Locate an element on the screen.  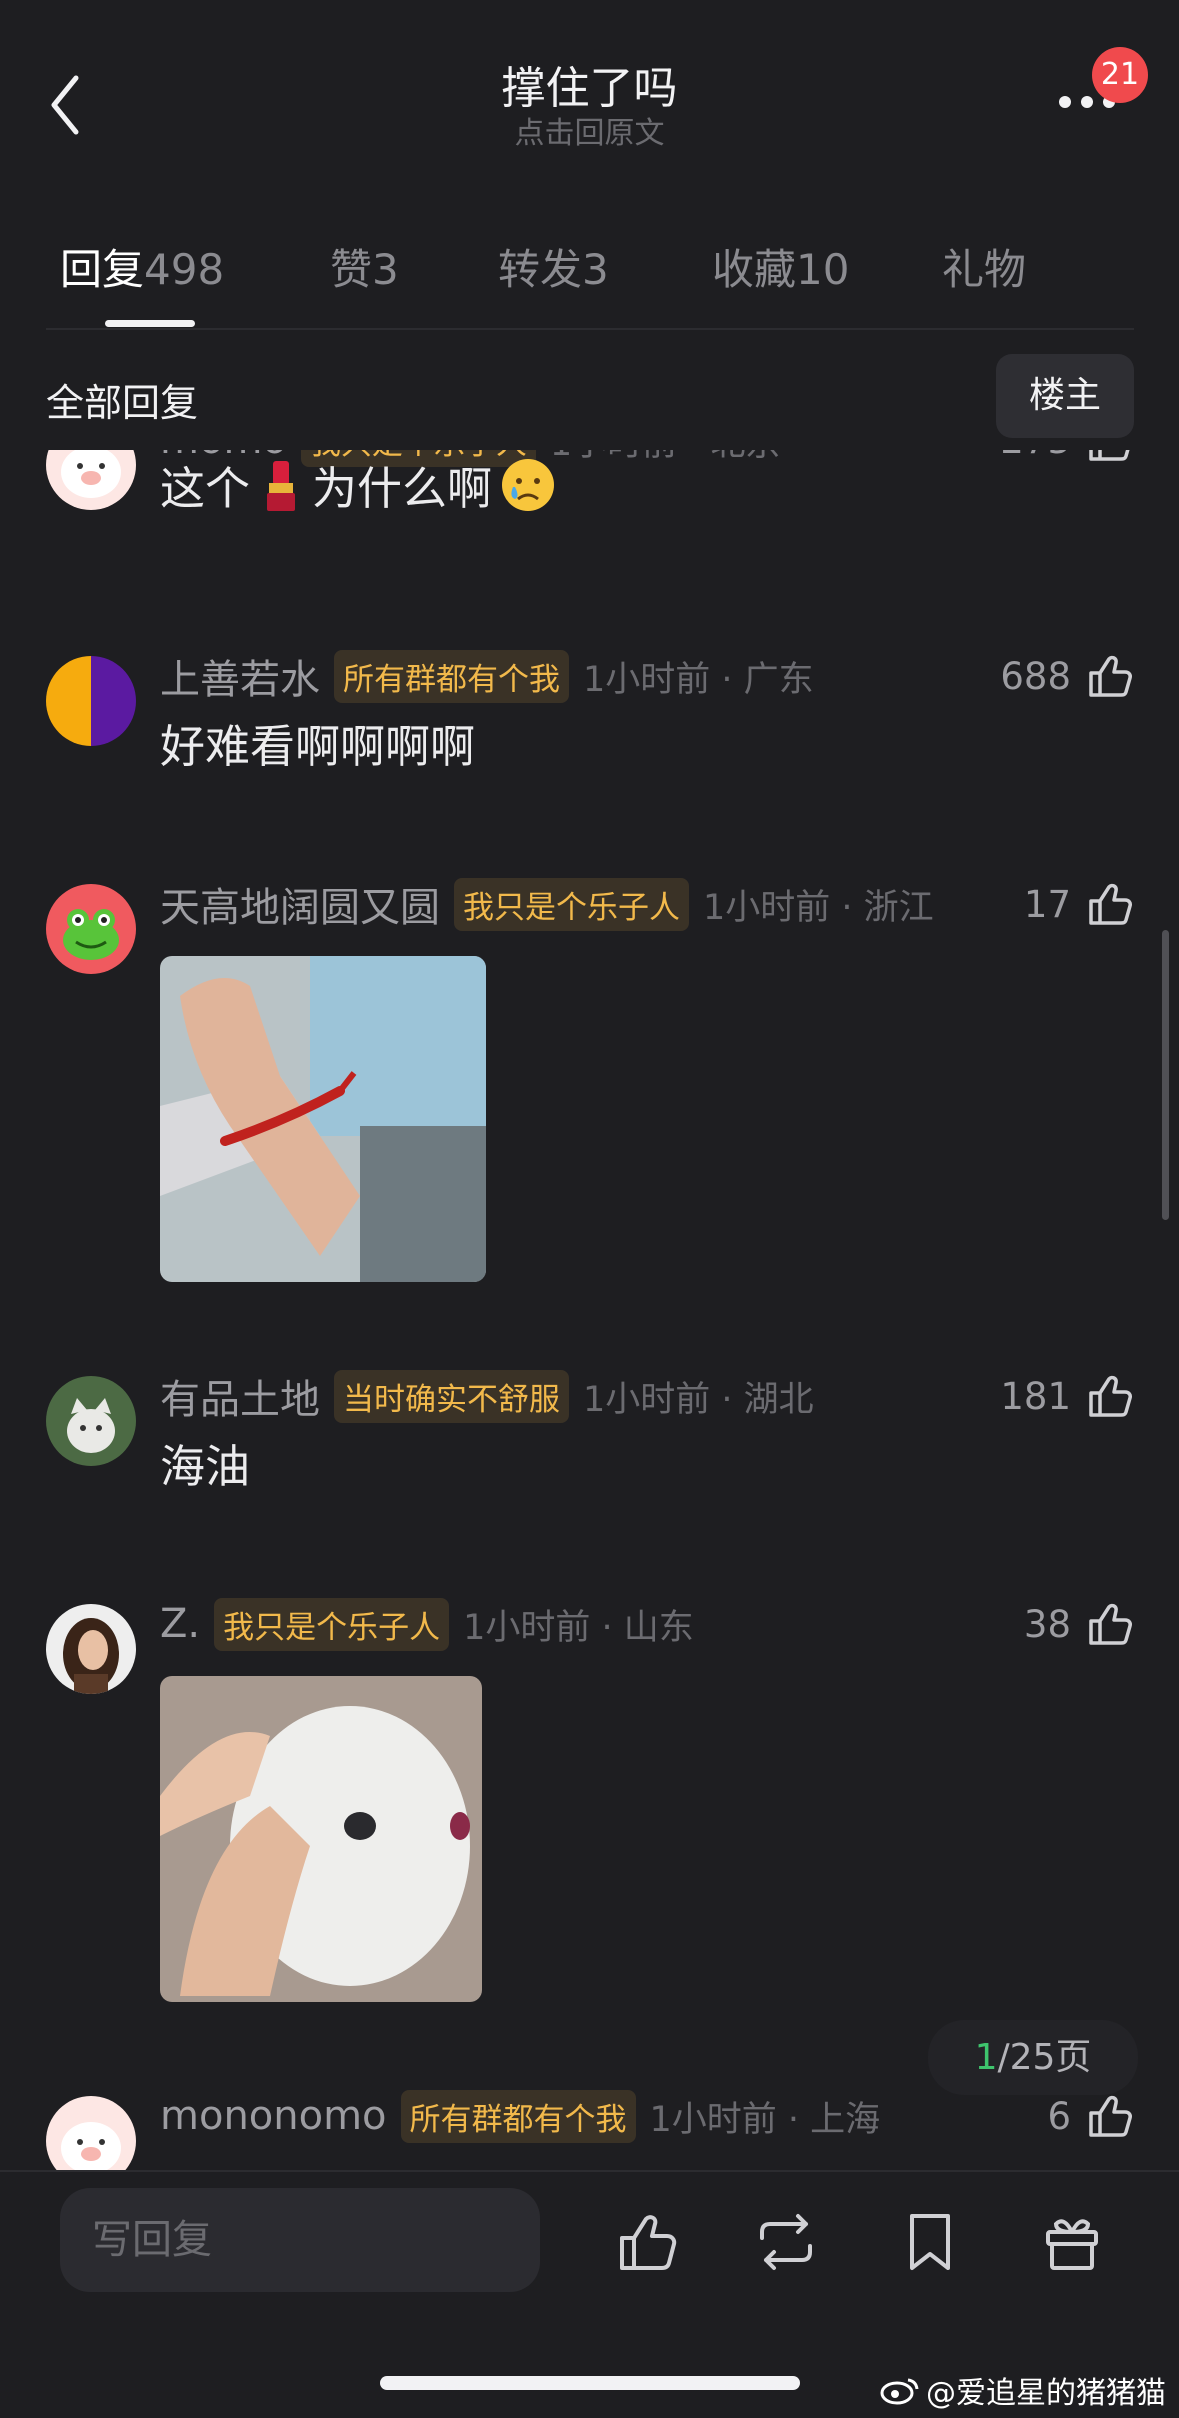
author-only-button: 楼主 is located at coordinates (1065, 396).